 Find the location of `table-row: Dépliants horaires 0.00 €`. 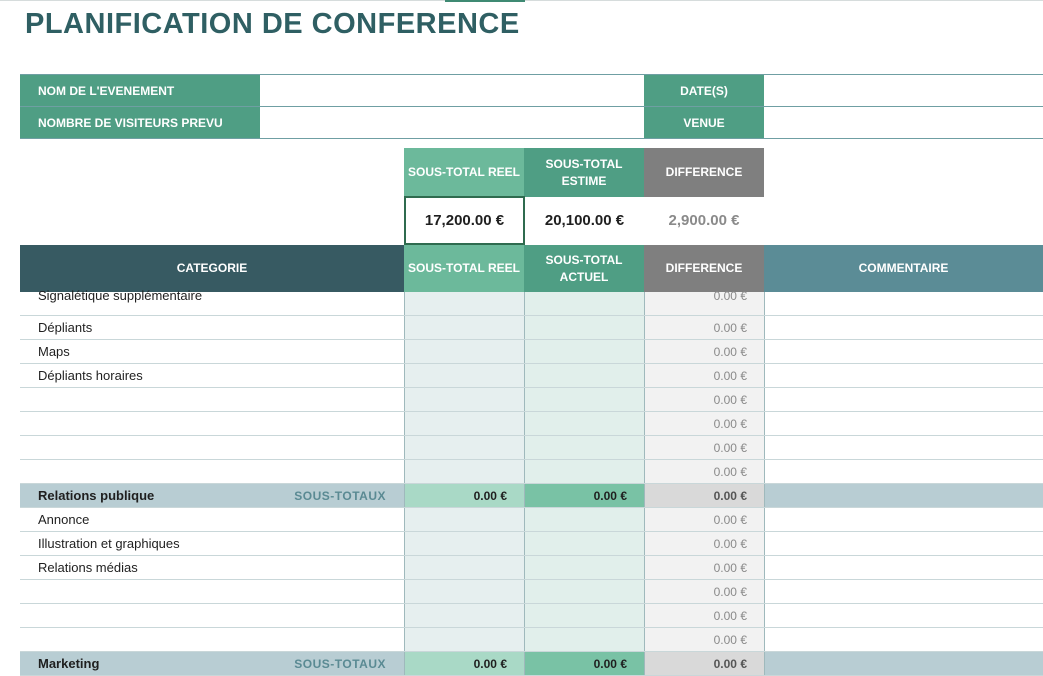

table-row: Dépliants horaires 0.00 € is located at coordinates (531, 376).